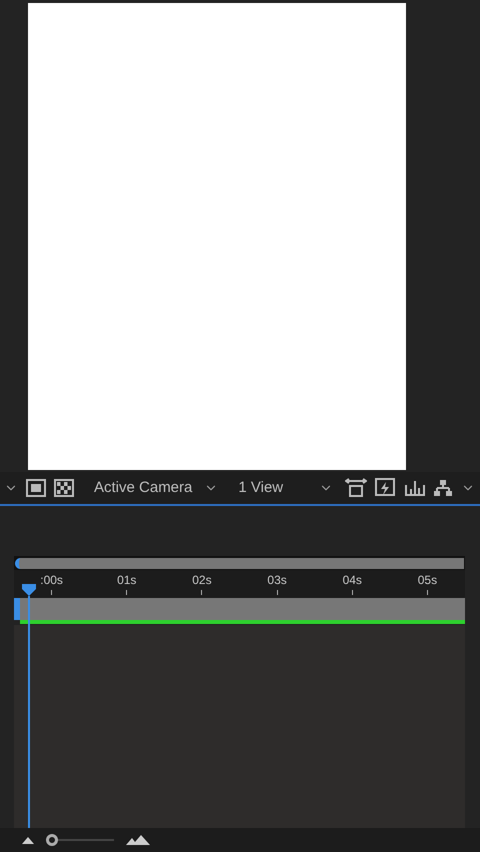 The width and height of the screenshot is (480, 852). What do you see at coordinates (29, 590) in the screenshot?
I see `playhead-handle` at bounding box center [29, 590].